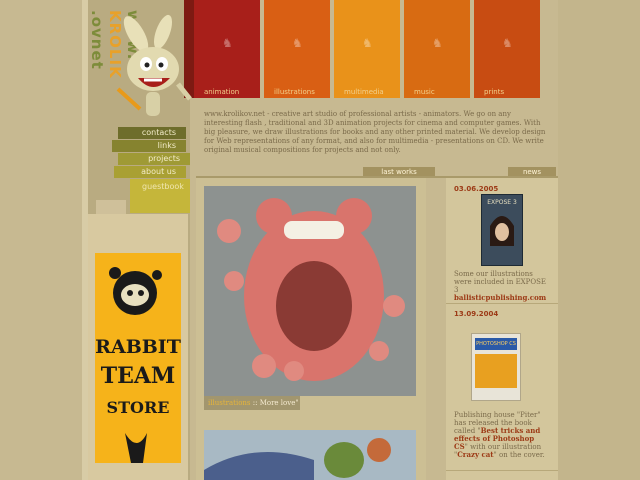  What do you see at coordinates (494, 92) in the screenshot?
I see `tab-prints-label: prints` at bounding box center [494, 92].